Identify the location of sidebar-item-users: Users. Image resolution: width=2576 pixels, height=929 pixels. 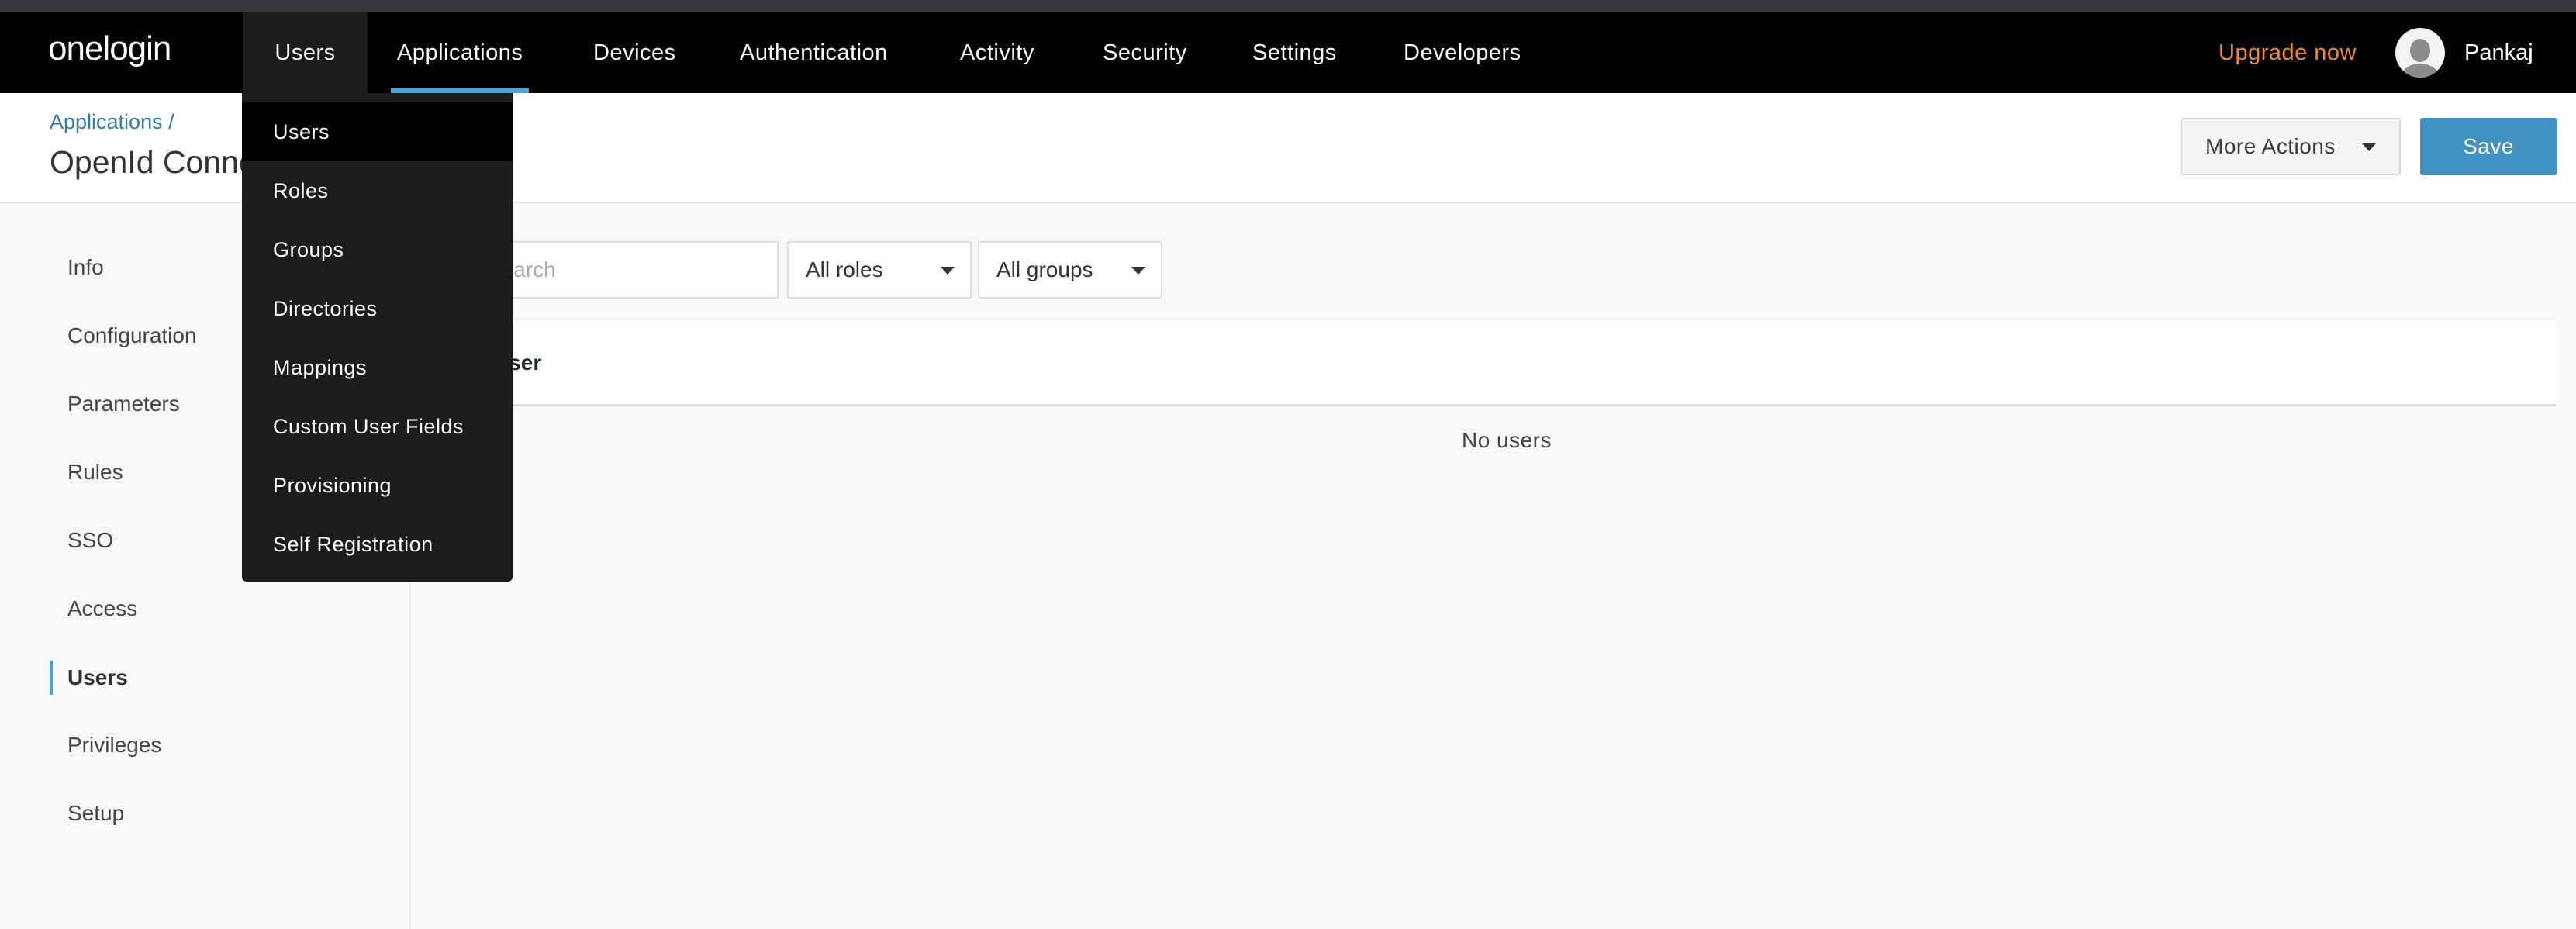
(205, 678).